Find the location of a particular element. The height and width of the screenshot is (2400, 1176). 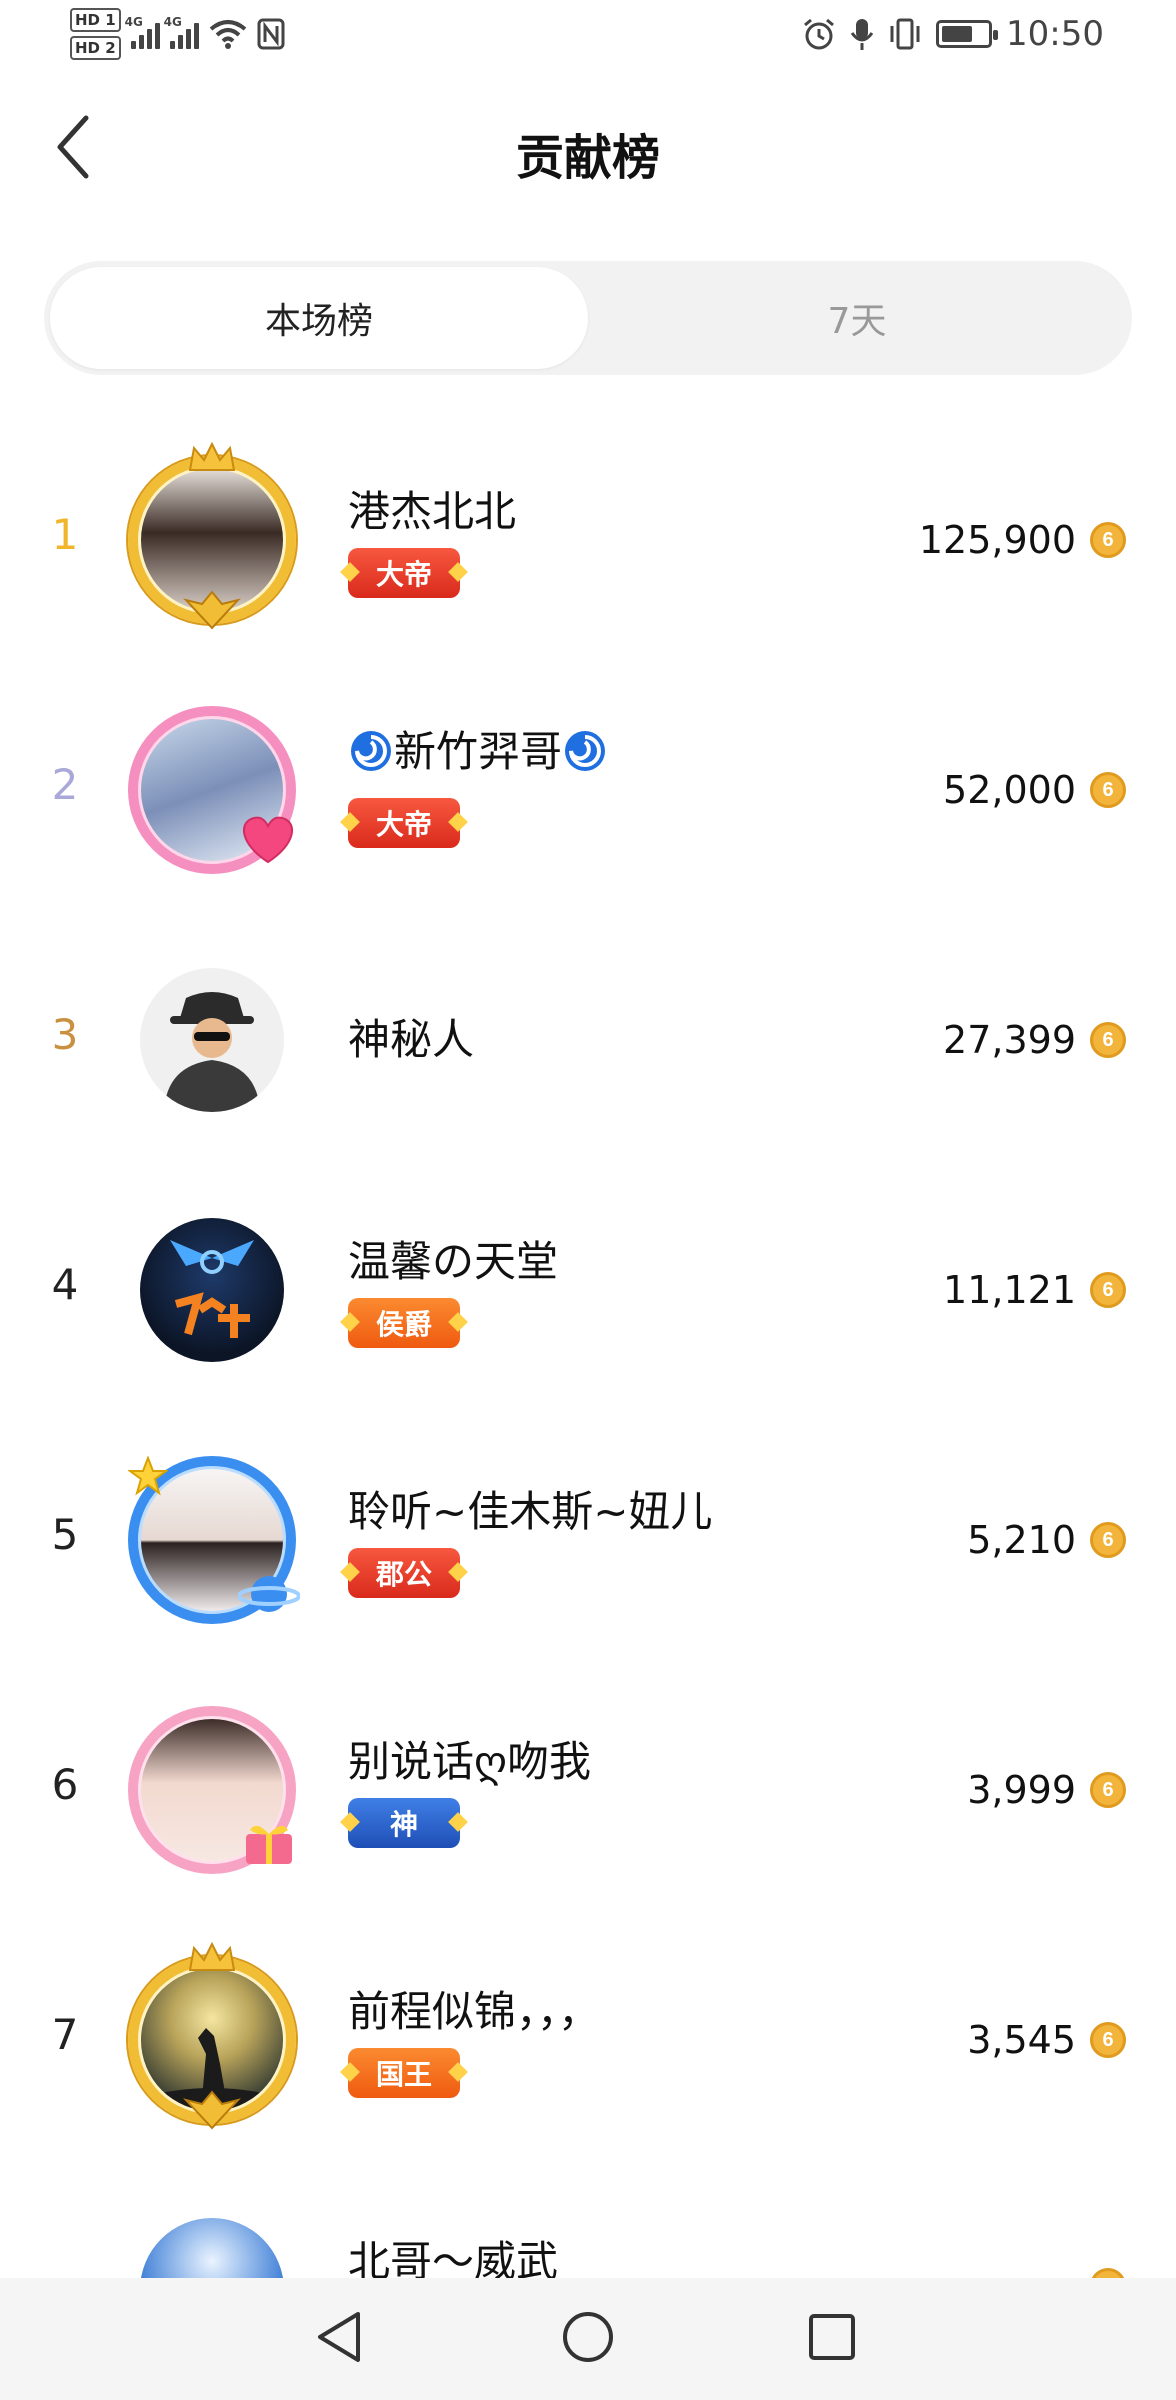

home-circle-icon is located at coordinates (588, 2337).